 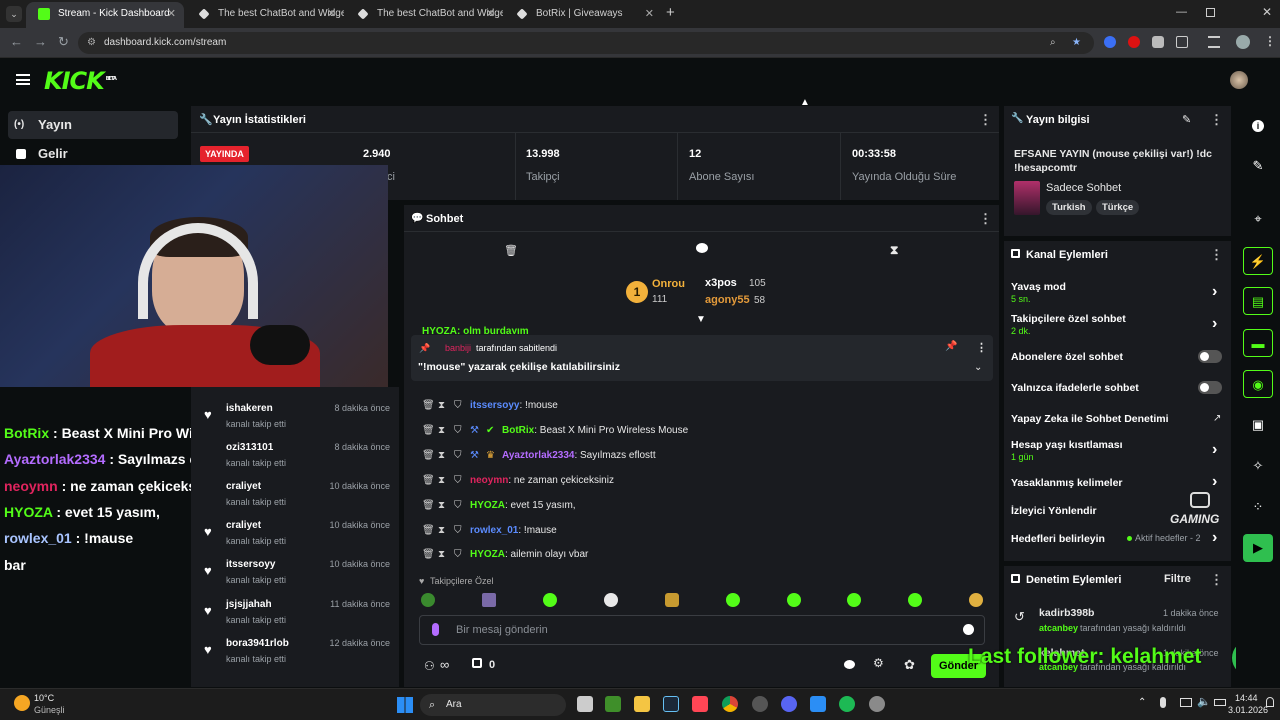 What do you see at coordinates (1067, 445) in the screenshot?
I see `age-restriction-label: Hesap yaşı kısıtlaması` at bounding box center [1067, 445].